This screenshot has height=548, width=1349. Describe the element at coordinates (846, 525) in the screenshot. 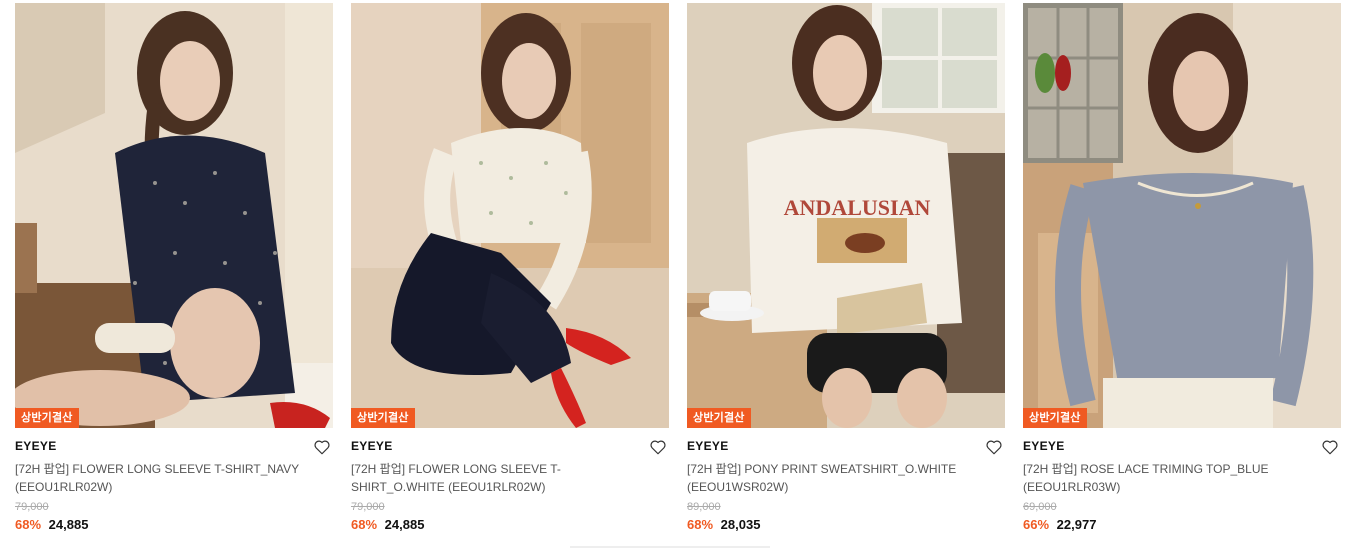

I see `price-row: 68% 28,035` at that location.